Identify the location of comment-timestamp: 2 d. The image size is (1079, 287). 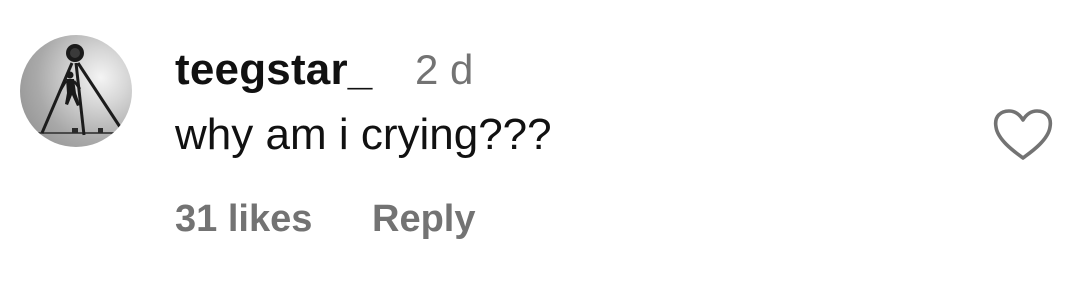
(444, 69).